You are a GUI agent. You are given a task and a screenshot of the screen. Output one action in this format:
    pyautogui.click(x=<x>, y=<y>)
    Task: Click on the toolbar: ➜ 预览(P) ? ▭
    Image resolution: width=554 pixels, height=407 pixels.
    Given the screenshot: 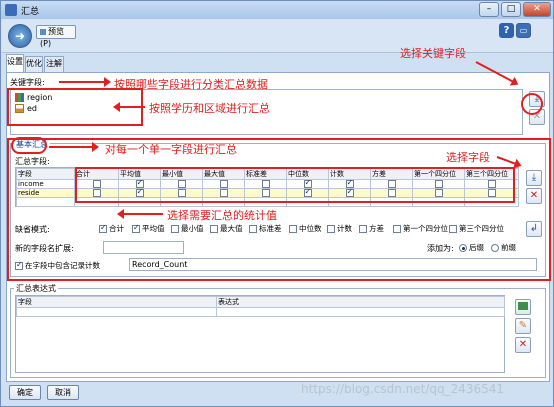 What is the action you would take?
    pyautogui.click(x=277, y=36)
    